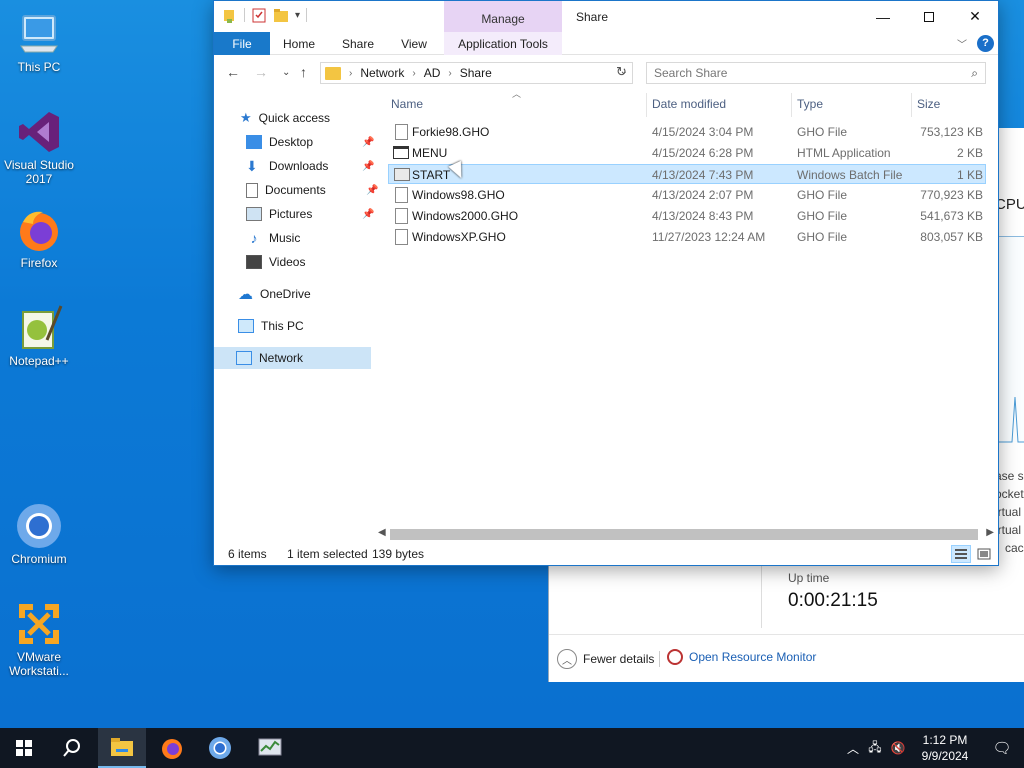  What do you see at coordinates (689, 104) in the screenshot?
I see `column-header-date-modified: Date modified` at bounding box center [689, 104].